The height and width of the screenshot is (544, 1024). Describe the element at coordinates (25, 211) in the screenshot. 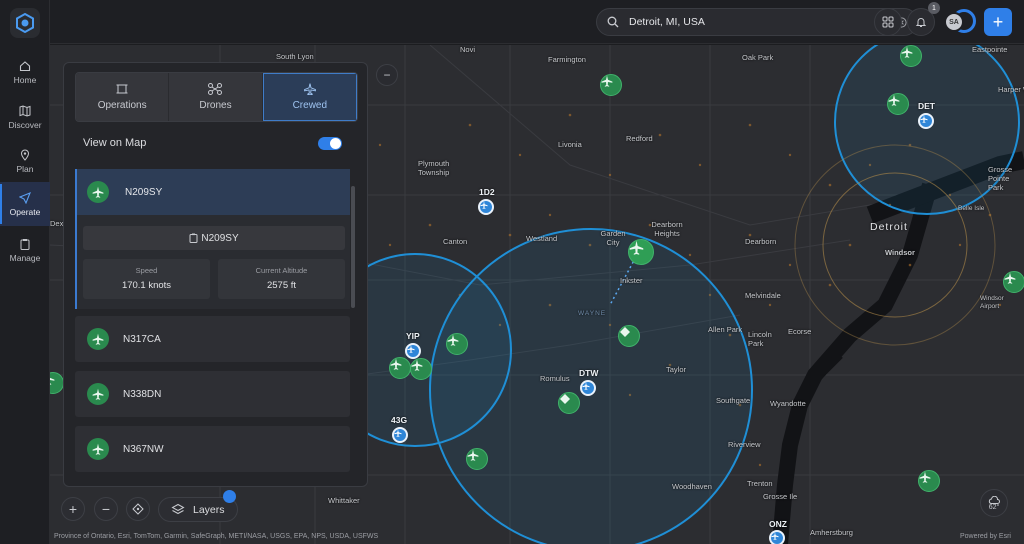

I see `nav-operate-label: Operate` at that location.